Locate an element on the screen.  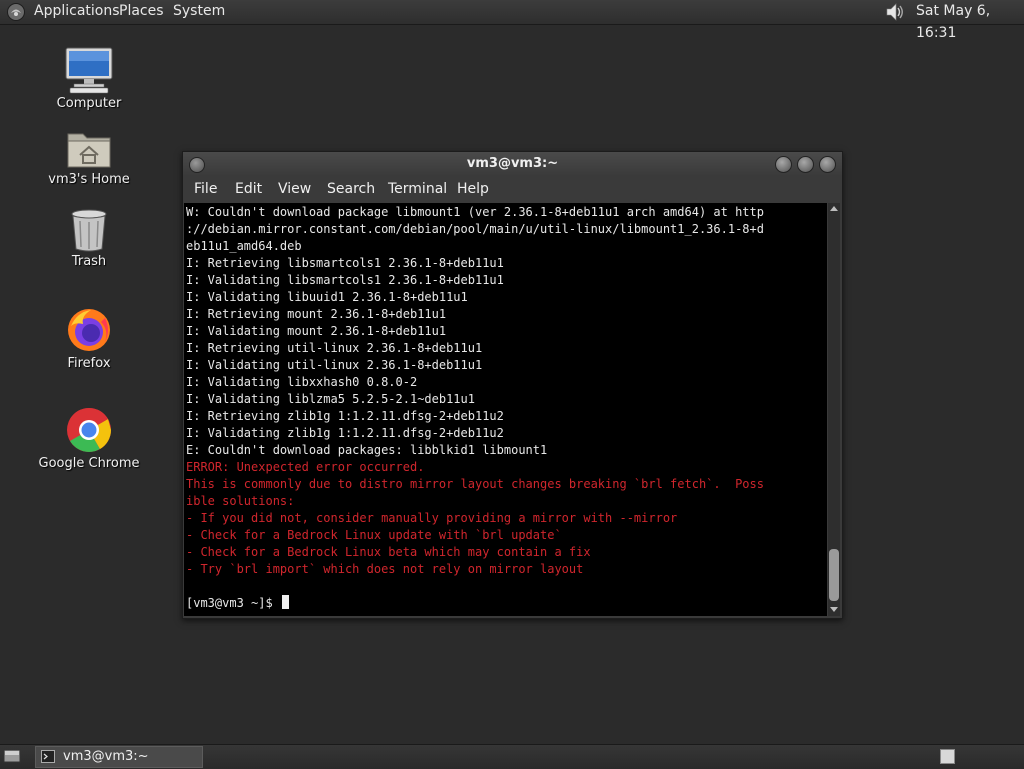
desktop-icon-firefox: Firefox is located at coordinates (89, 338).